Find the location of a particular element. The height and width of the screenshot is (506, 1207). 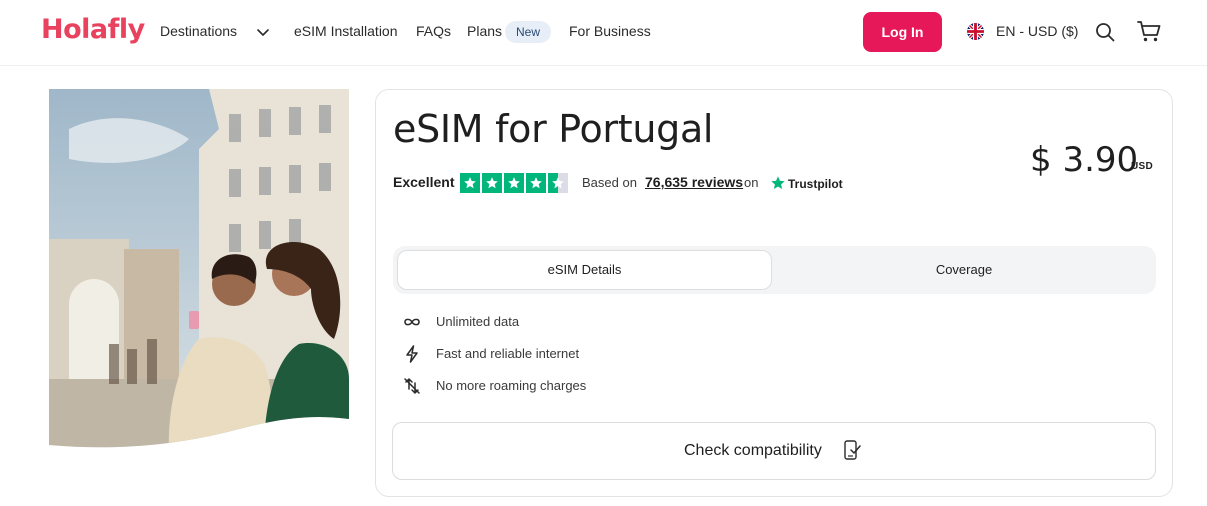

reviews-link: 76,635 reviews is located at coordinates (694, 182).